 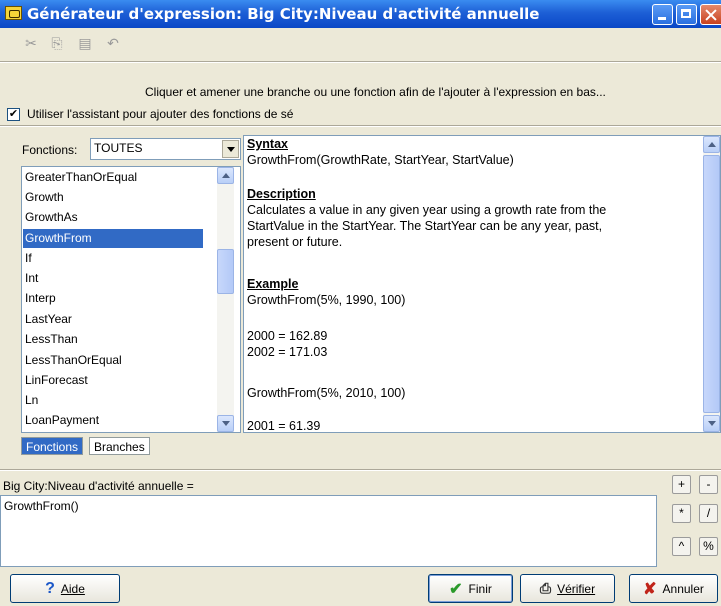 What do you see at coordinates (681, 513) in the screenshot?
I see `multiply-button: *` at bounding box center [681, 513].